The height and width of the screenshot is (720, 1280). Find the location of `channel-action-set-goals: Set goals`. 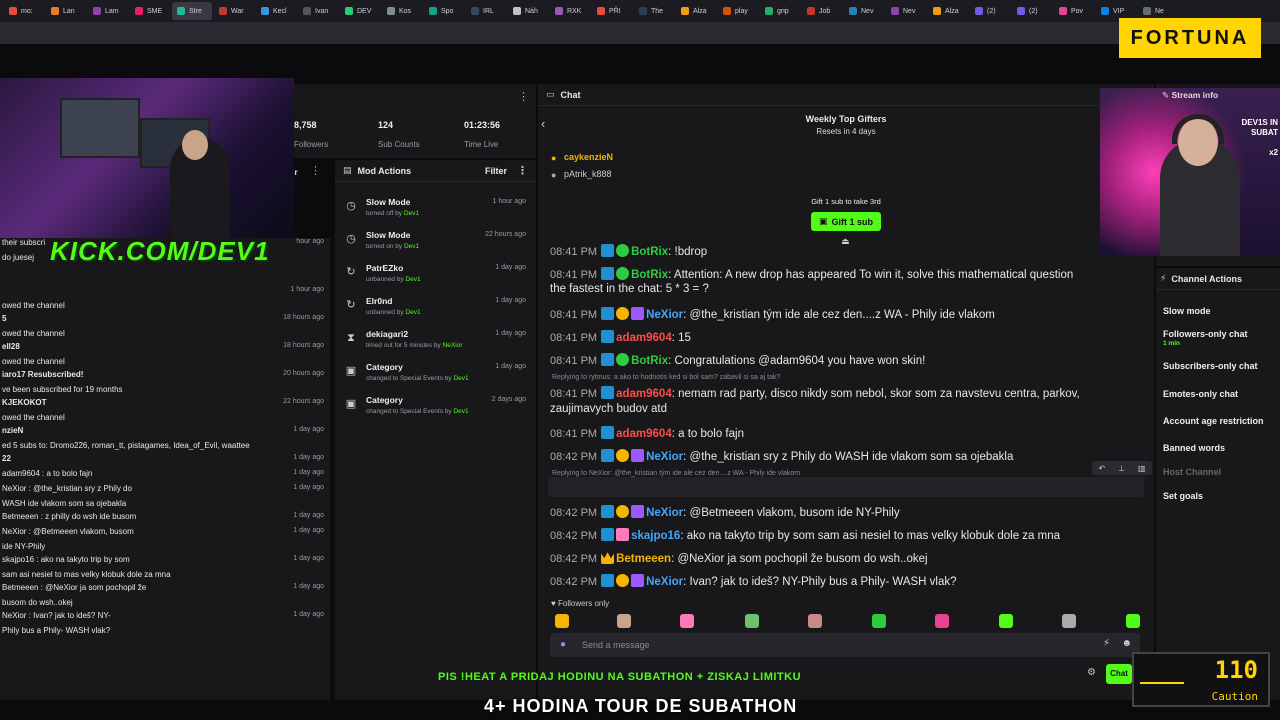

channel-action-set-goals: Set goals is located at coordinates (1183, 496).